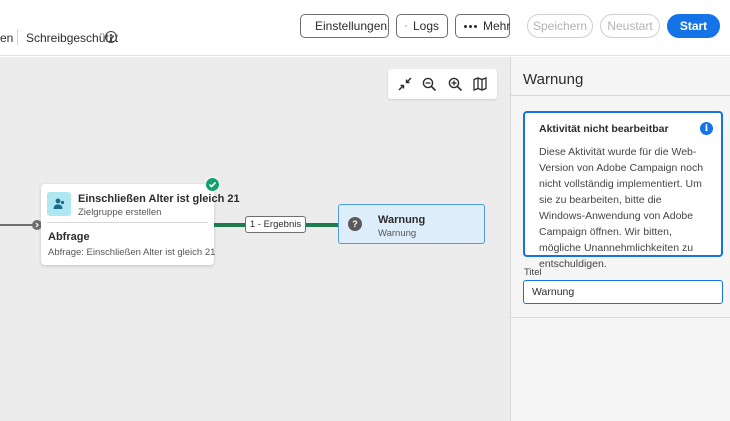 The width and height of the screenshot is (730, 421). What do you see at coordinates (6, 38) in the screenshot?
I see `breadcrumb-item: en` at bounding box center [6, 38].